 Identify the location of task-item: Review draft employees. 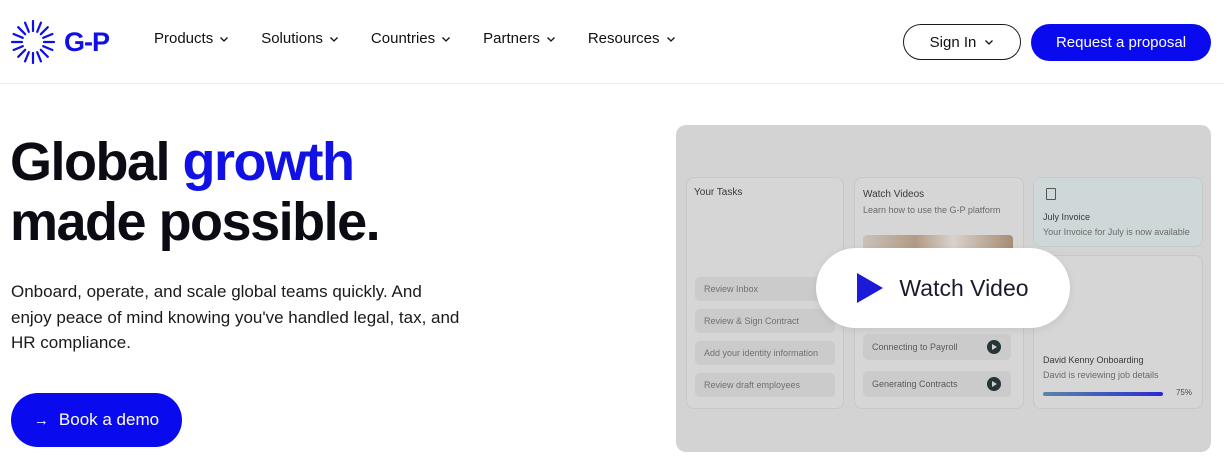
(765, 385).